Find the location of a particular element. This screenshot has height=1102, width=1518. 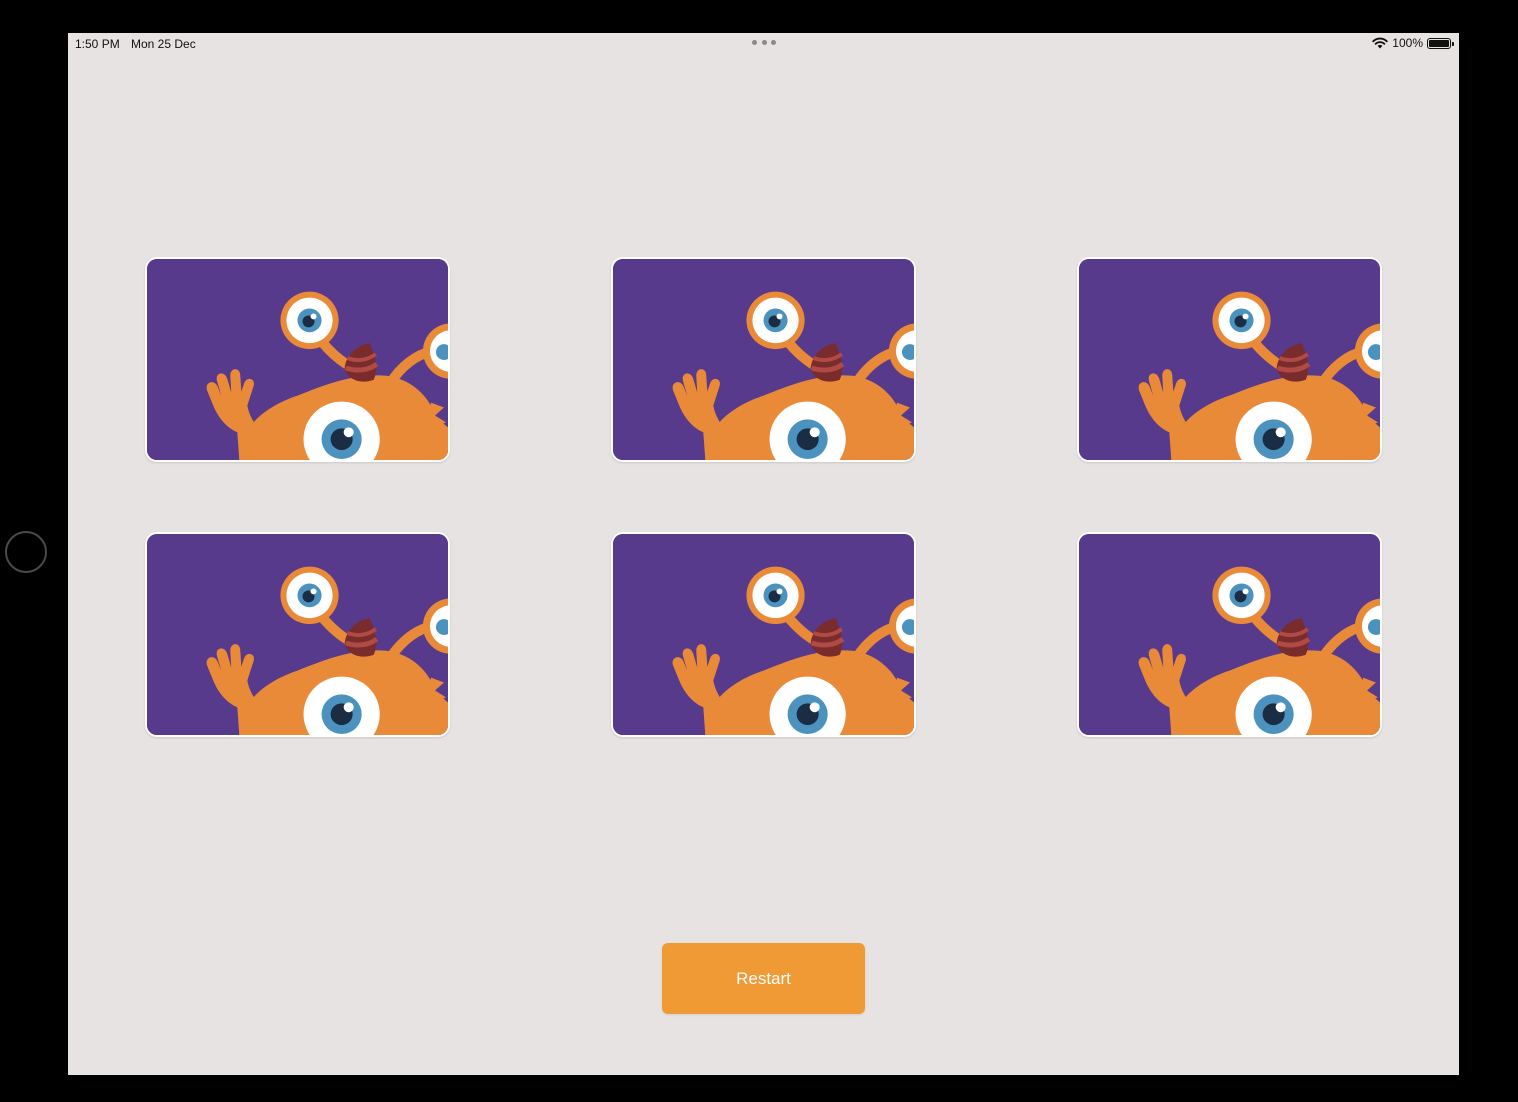

status-date: Mon 25 Dec is located at coordinates (163, 44).